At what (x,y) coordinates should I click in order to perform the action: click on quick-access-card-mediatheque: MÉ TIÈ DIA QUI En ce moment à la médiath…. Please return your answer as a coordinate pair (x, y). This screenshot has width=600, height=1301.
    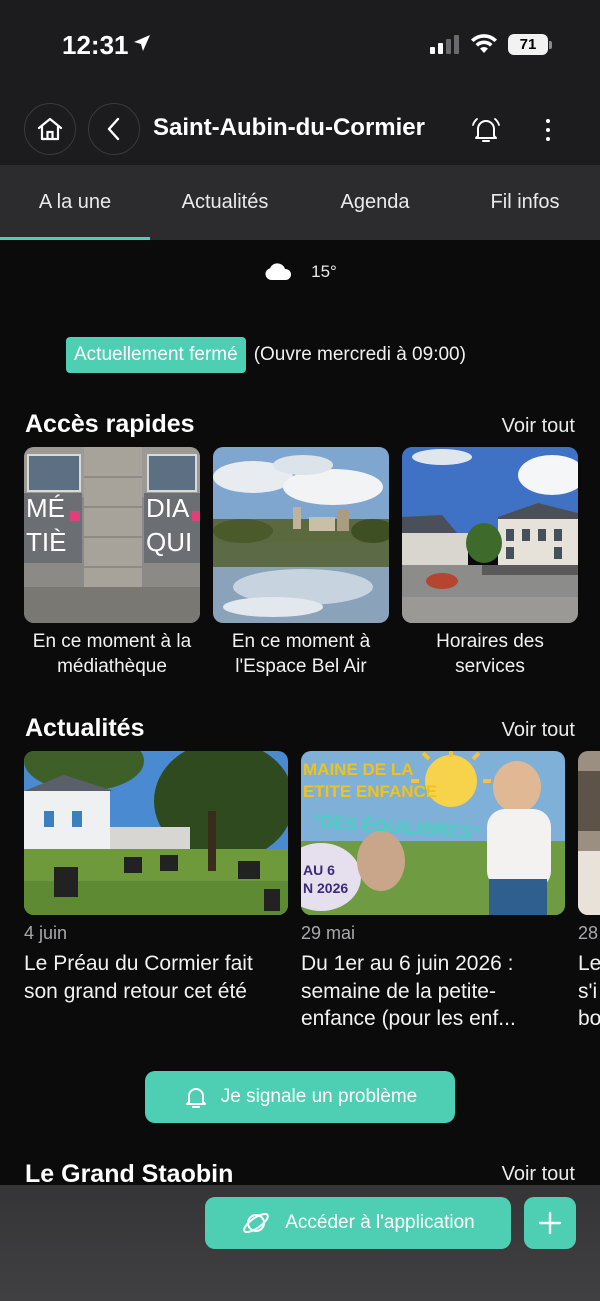
    Looking at the image, I should click on (112, 563).